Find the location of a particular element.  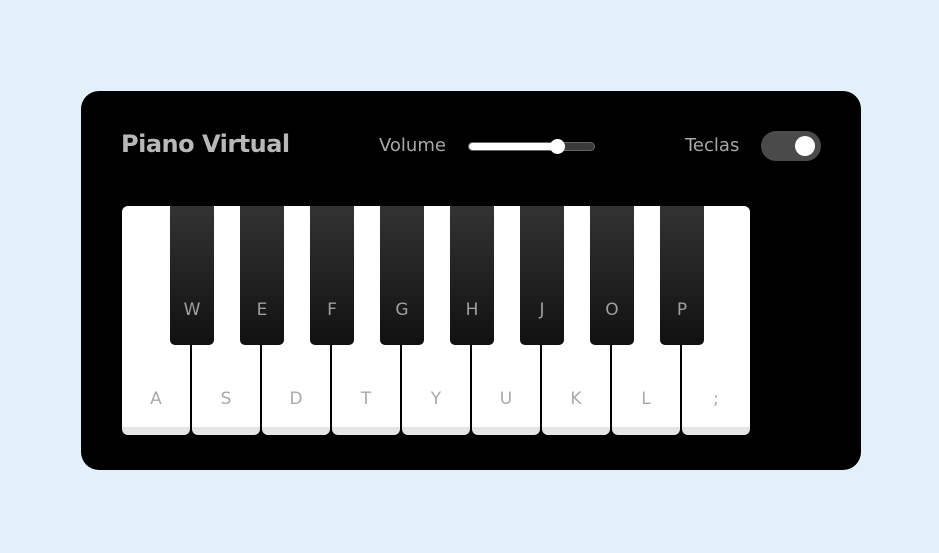

black-key-label: H is located at coordinates (472, 310).